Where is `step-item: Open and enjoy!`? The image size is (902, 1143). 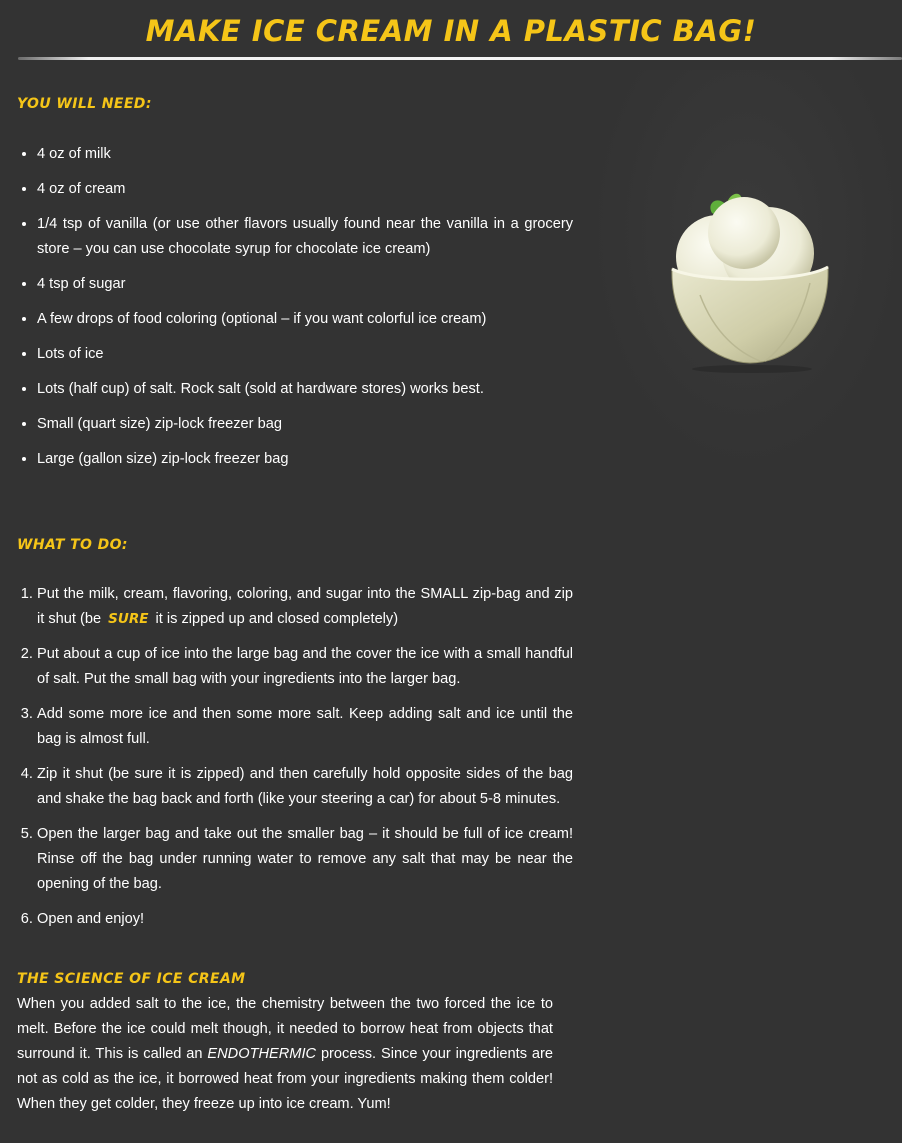
step-item: Open and enjoy! is located at coordinates (305, 919).